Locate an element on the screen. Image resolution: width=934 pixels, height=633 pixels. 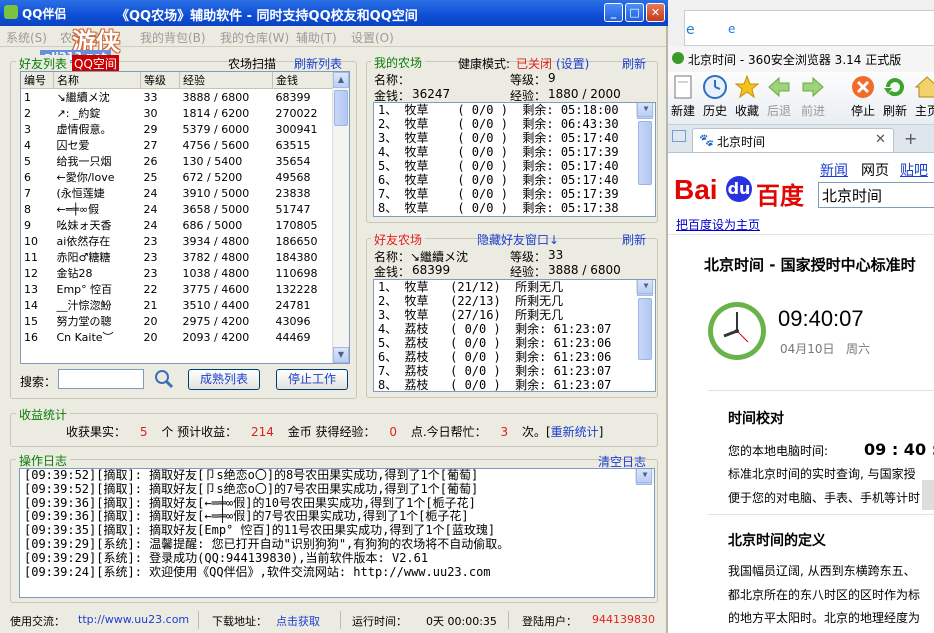
table-row: 1 ↘繼續メ沈 33 3888 / 6800 68399 is located at coordinates (178, 97).